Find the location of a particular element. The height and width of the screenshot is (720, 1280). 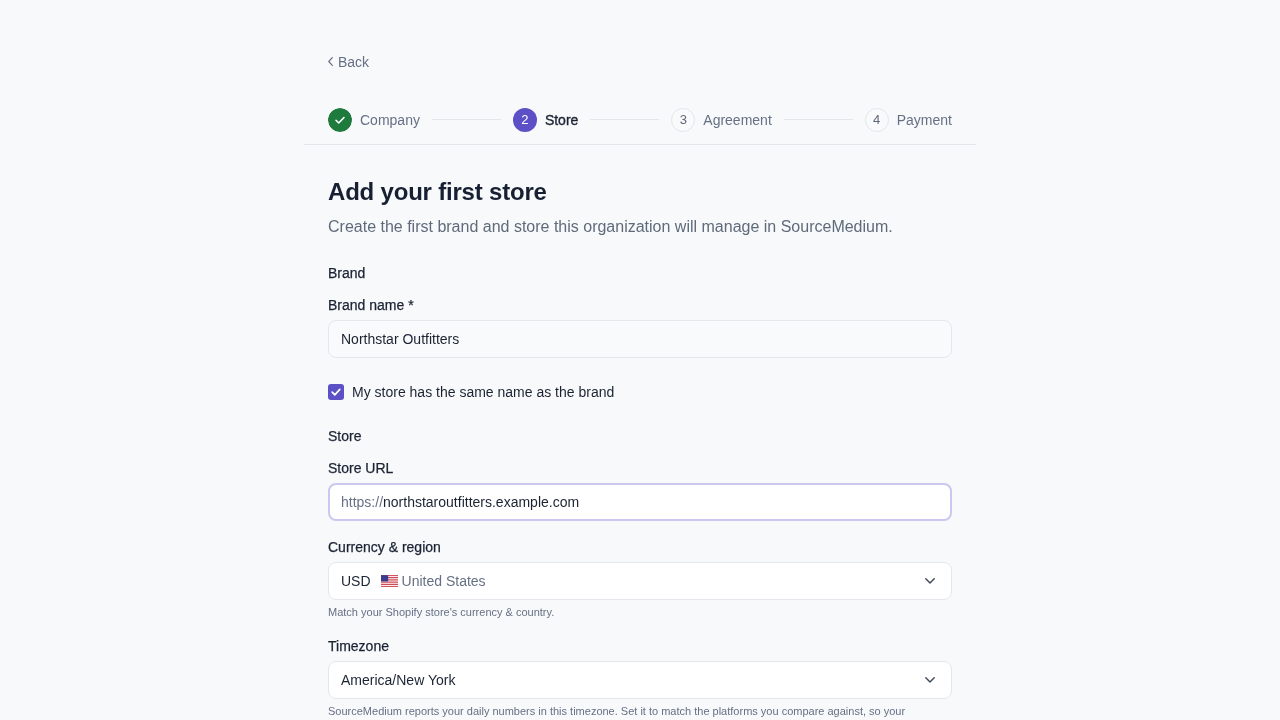

page-subtitle: Create the first brand and store this organization will manage in SourceMedium. is located at coordinates (611, 226).